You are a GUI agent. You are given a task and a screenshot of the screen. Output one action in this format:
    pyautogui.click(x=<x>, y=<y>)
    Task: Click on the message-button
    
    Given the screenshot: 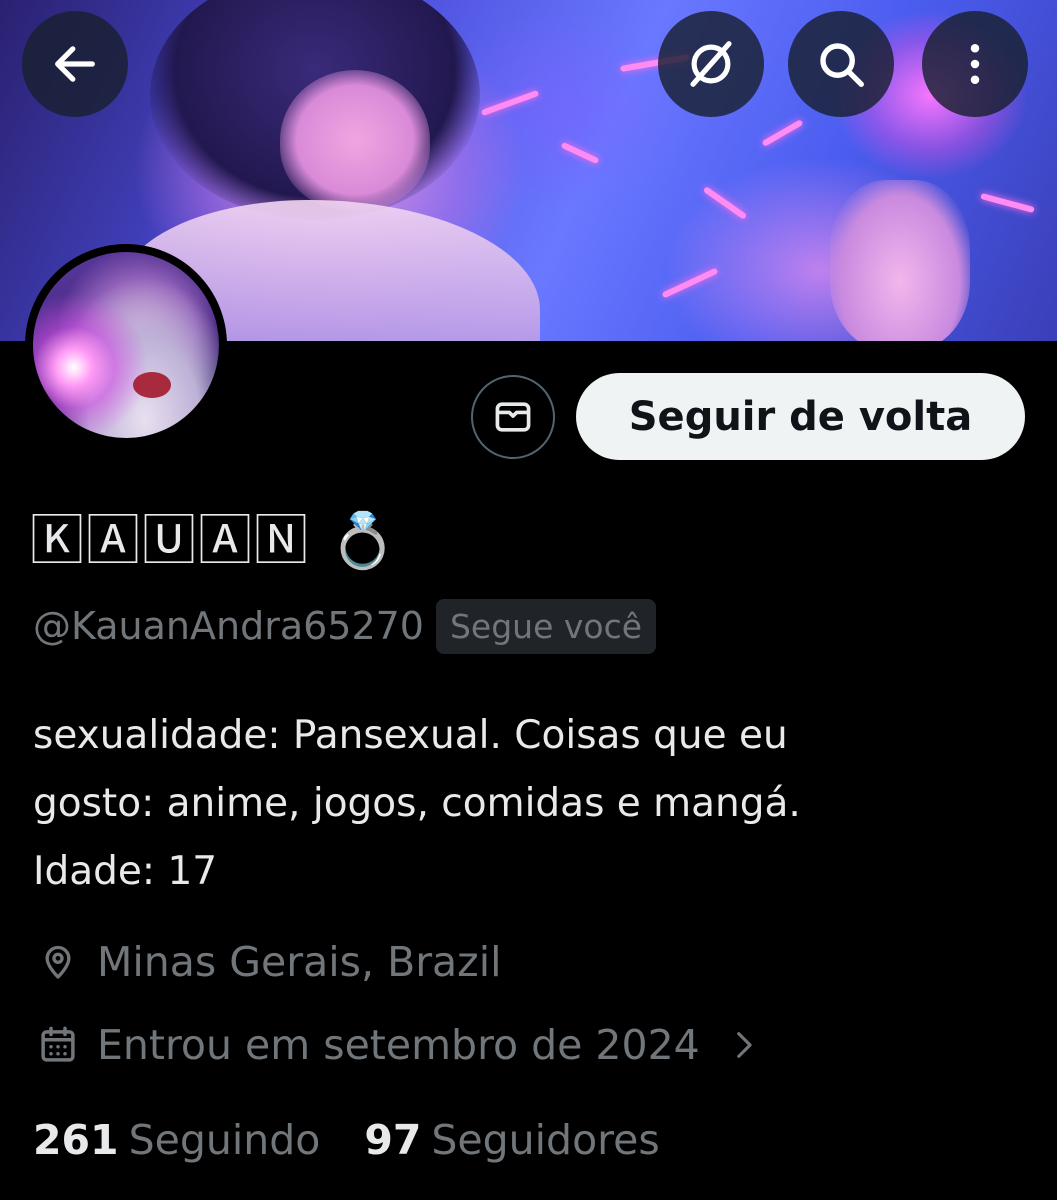 What is the action you would take?
    pyautogui.click(x=513, y=417)
    